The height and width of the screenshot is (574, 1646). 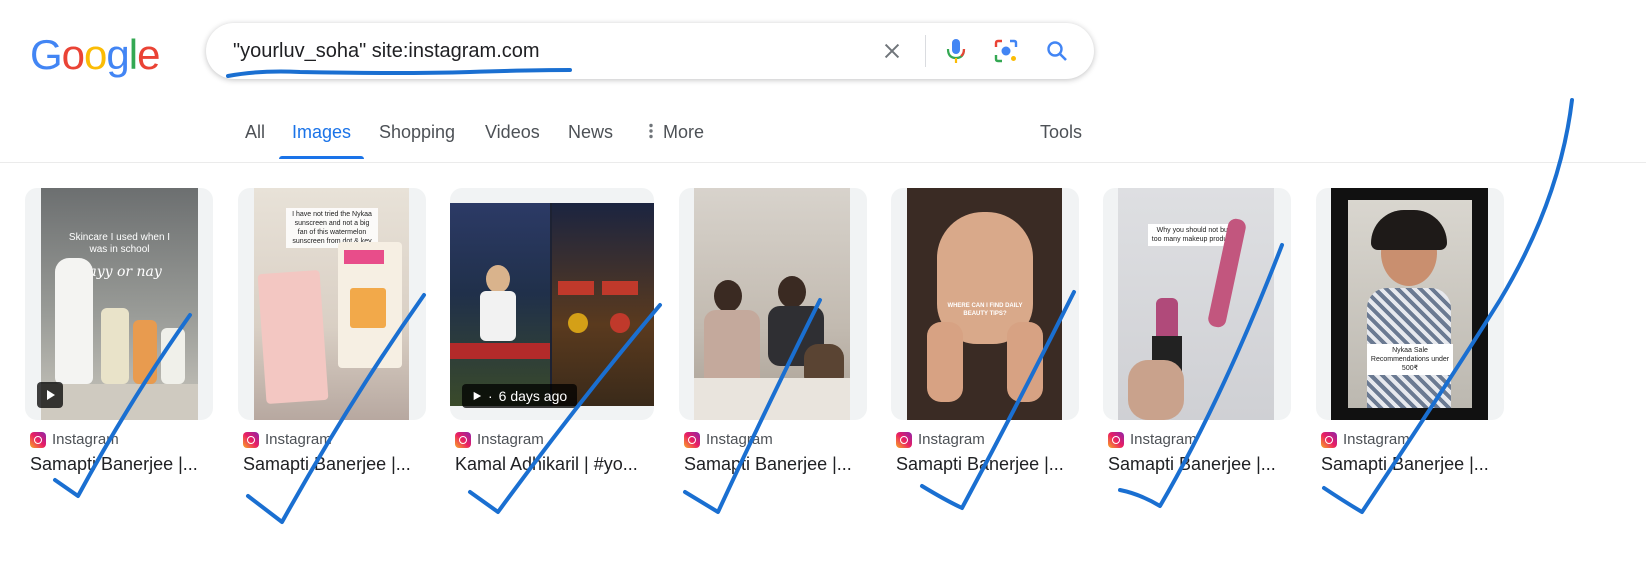 What do you see at coordinates (676, 133) in the screenshot?
I see `tab-more: More` at bounding box center [676, 133].